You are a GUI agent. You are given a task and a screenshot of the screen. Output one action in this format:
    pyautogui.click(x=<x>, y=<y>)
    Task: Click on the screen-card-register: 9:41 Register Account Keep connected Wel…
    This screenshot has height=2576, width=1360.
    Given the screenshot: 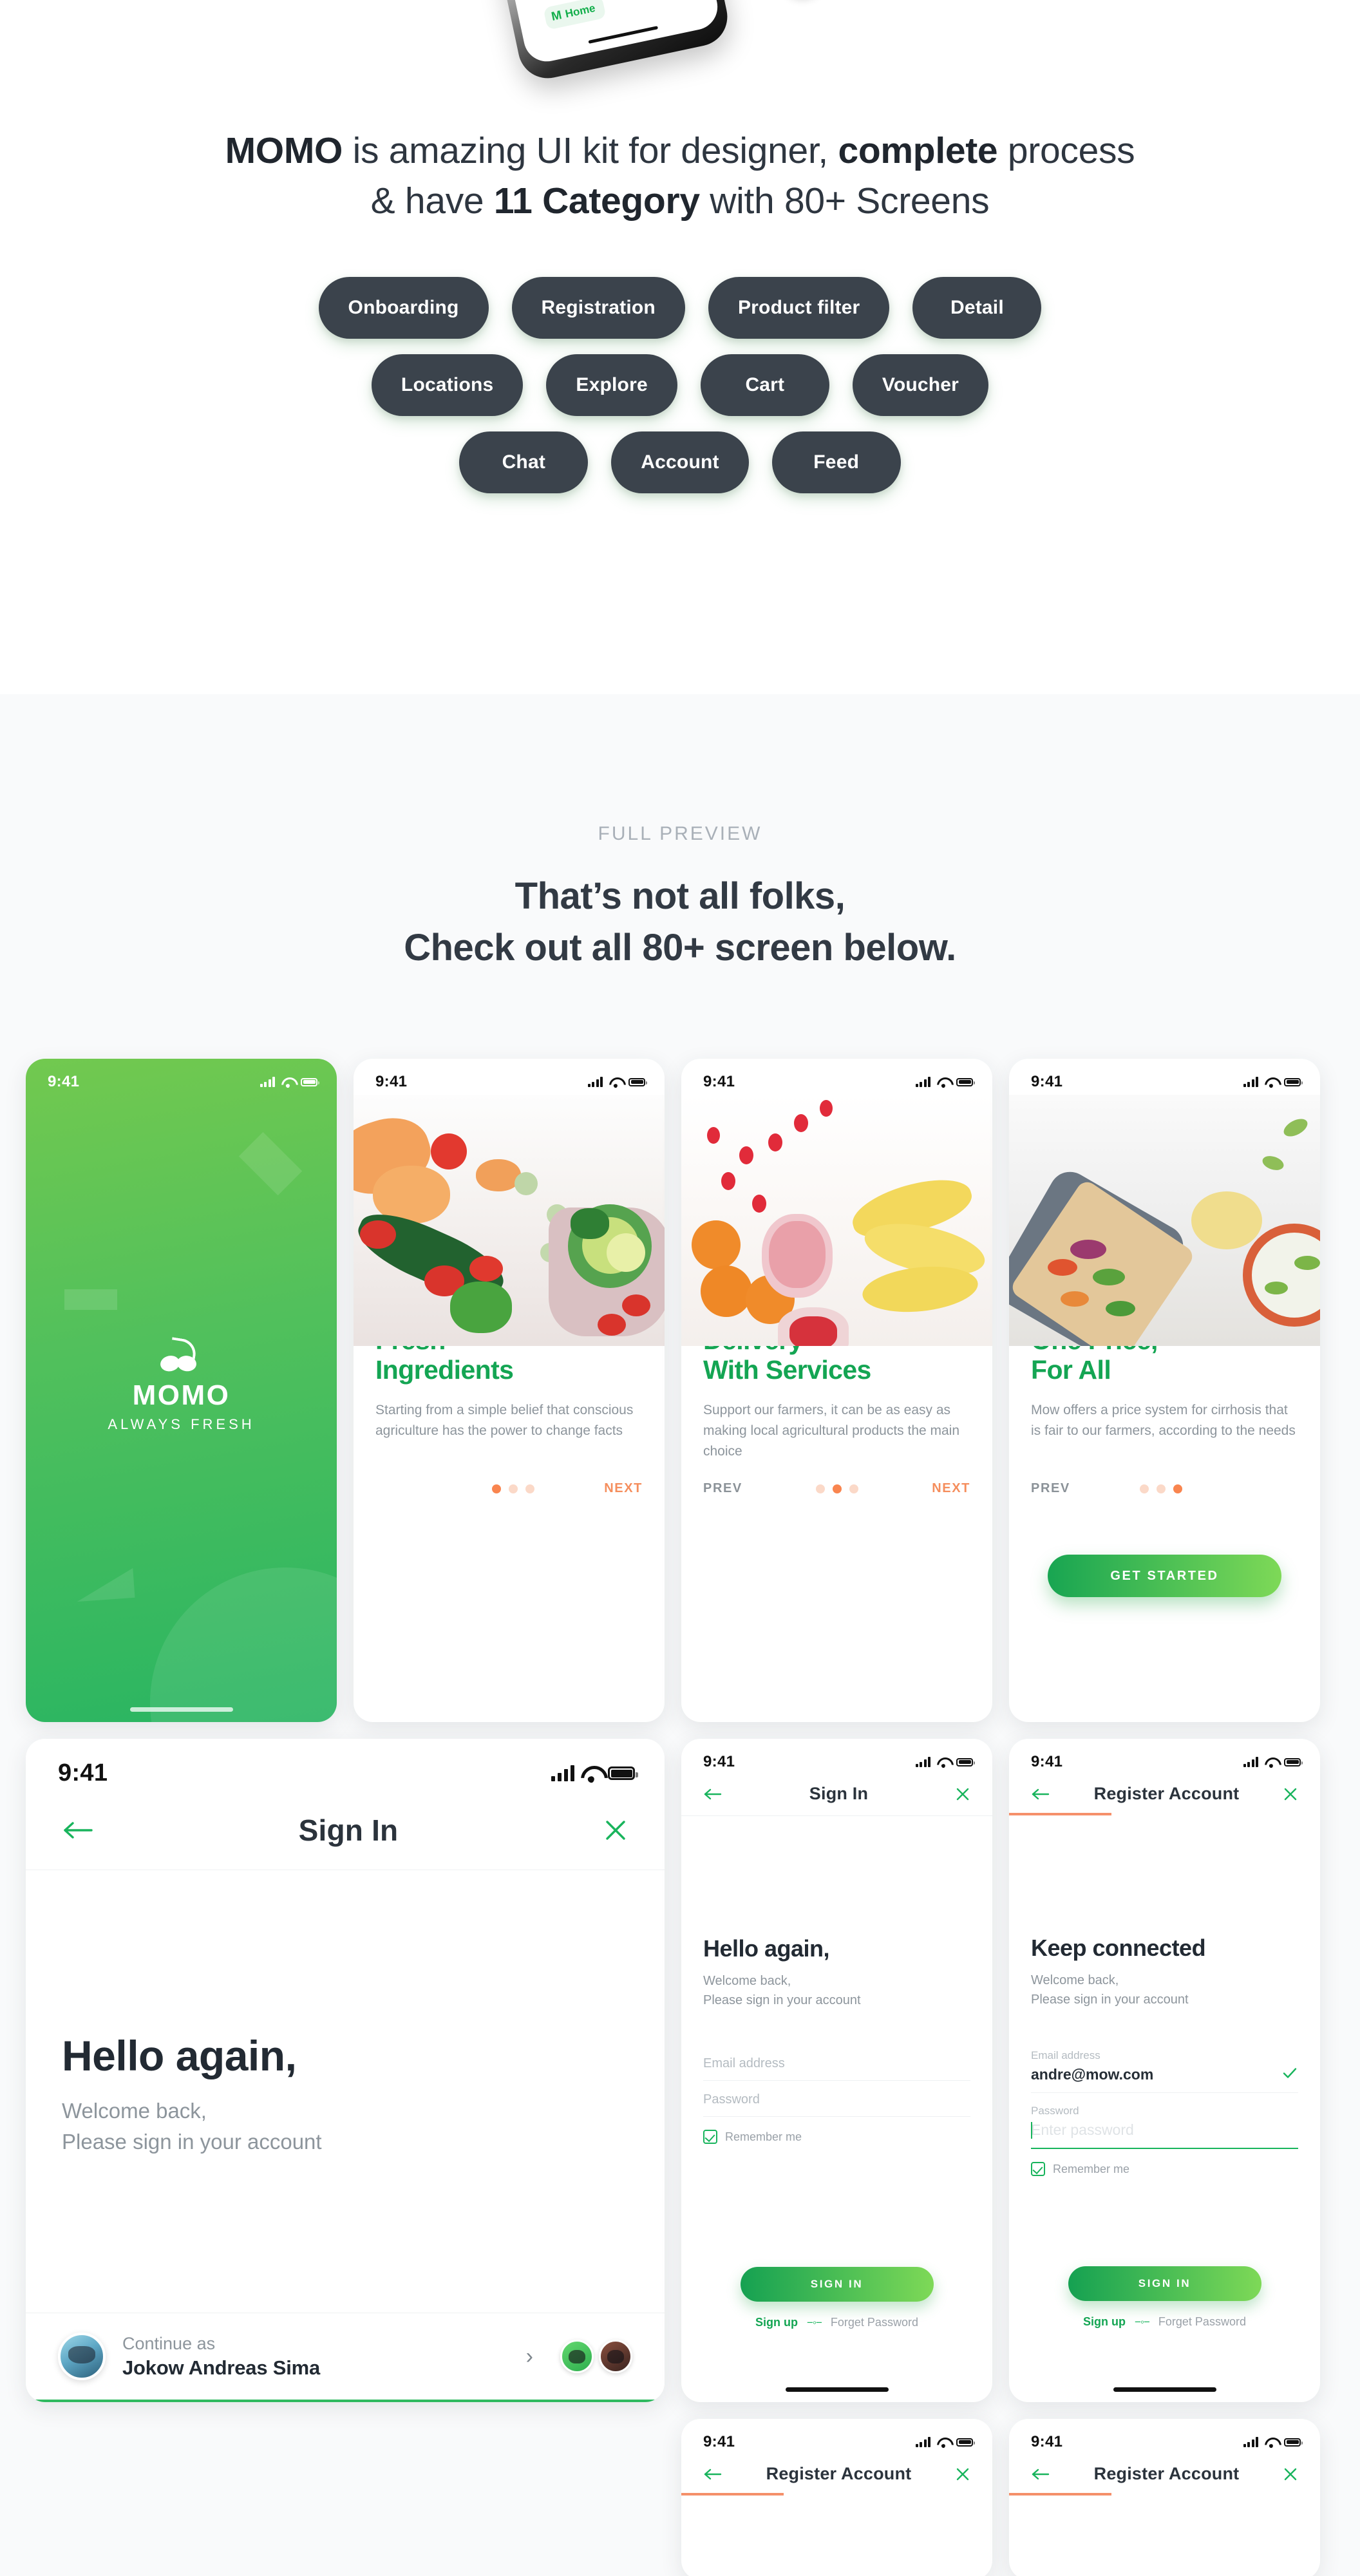 What is the action you would take?
    pyautogui.click(x=1164, y=2070)
    